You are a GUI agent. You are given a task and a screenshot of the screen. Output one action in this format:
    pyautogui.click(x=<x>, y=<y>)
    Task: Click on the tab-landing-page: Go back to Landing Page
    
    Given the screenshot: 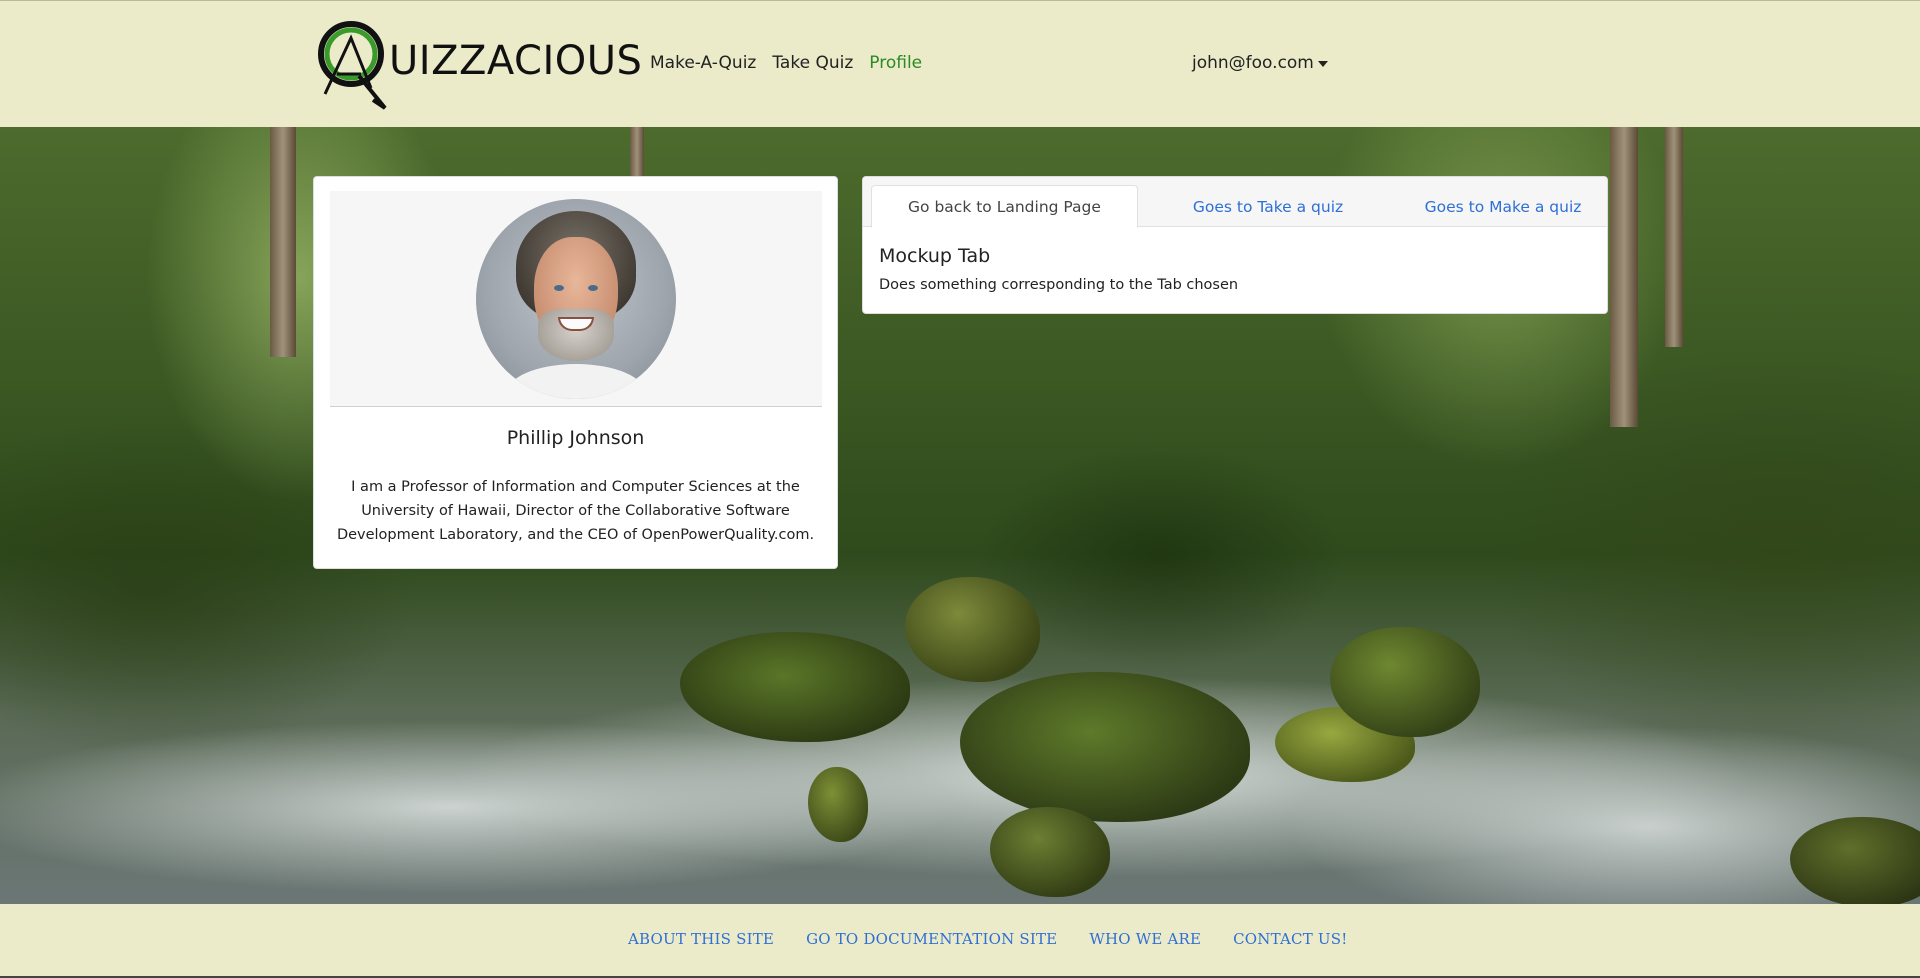 What is the action you would take?
    pyautogui.click(x=1004, y=206)
    